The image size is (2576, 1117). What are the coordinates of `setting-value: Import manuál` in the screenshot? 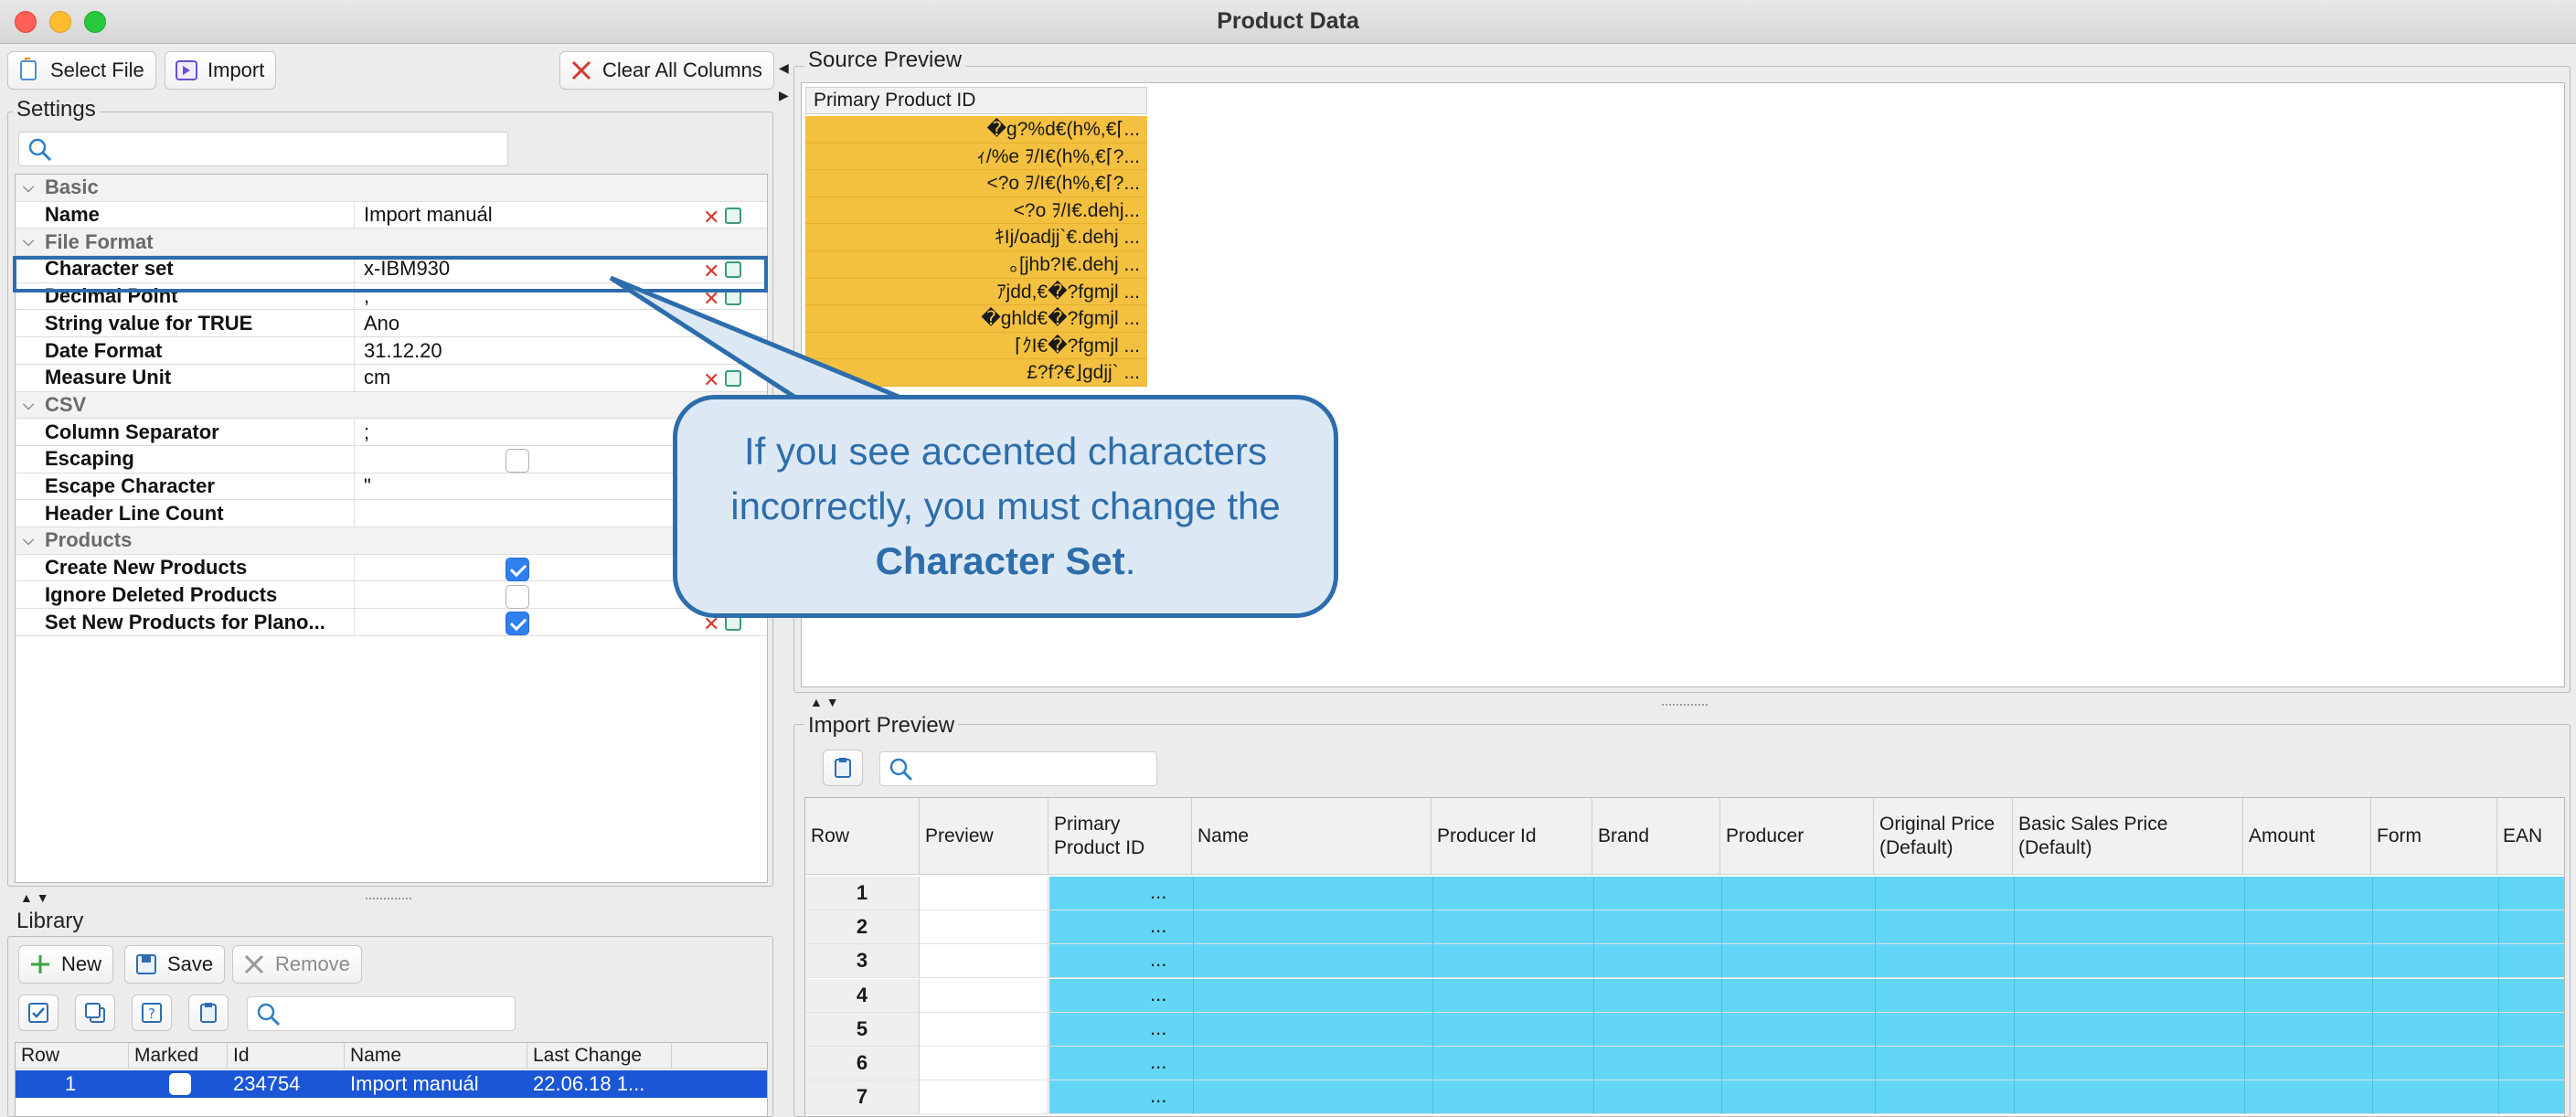 It's located at (527, 215).